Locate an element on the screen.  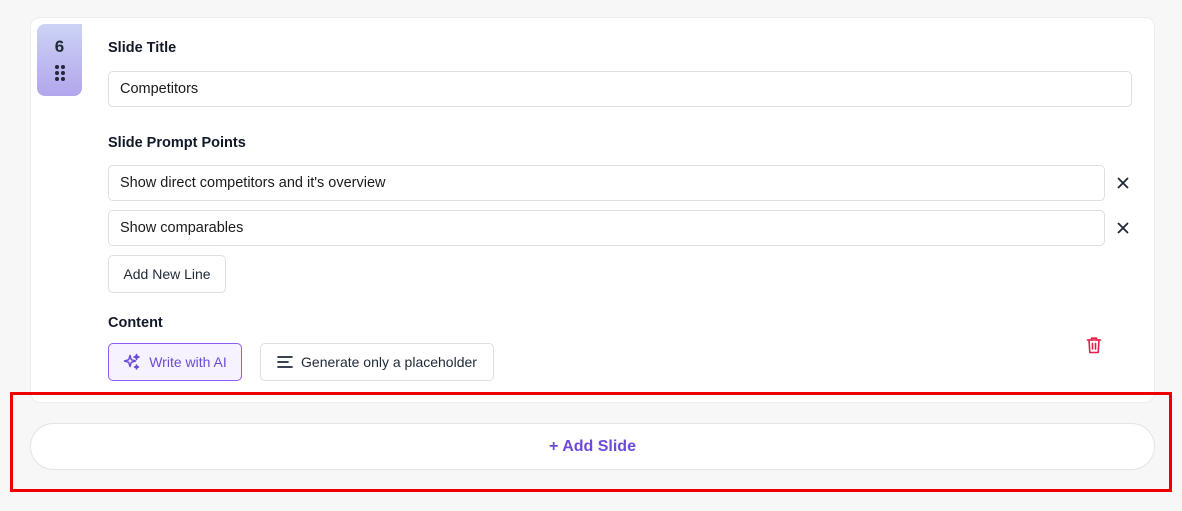
prompt-points-label: Slide Prompt Points is located at coordinates (177, 143).